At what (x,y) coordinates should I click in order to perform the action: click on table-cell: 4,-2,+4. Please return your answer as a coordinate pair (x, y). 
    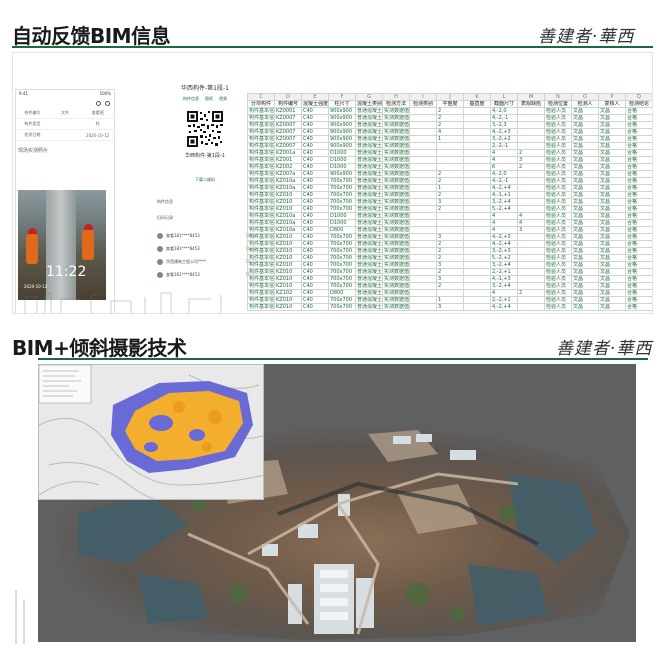
    Looking at the image, I should click on (504, 188).